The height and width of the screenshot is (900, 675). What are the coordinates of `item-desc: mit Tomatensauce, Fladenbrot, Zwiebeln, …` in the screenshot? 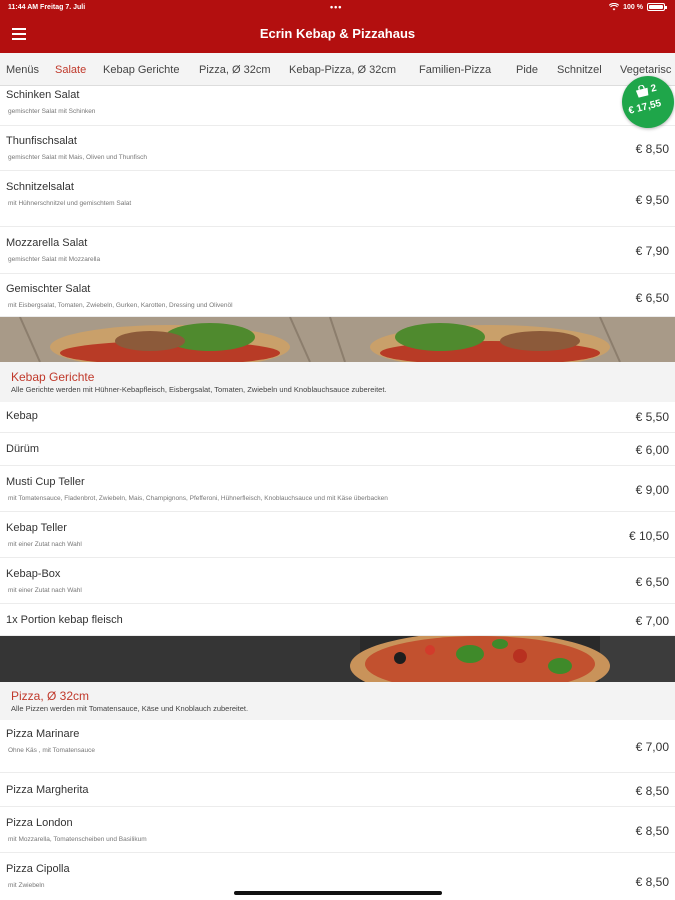 It's located at (198, 498).